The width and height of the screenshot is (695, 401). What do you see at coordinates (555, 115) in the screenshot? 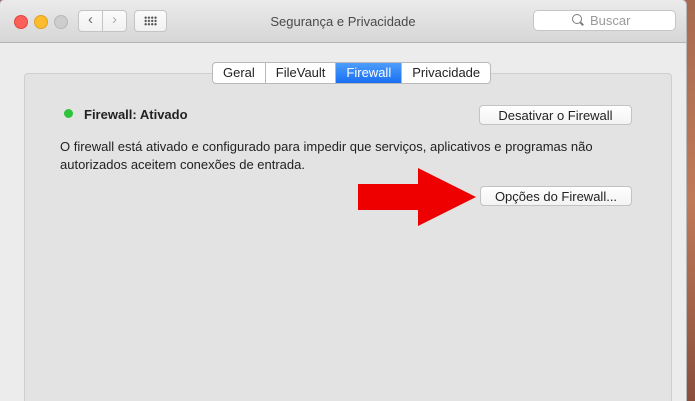
I see `disable-firewall-button: Desativar o Firewall` at bounding box center [555, 115].